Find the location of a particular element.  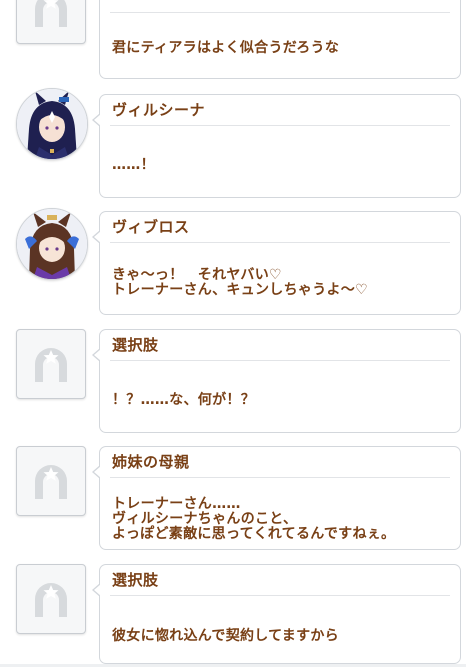

dialogue-text: きゃ～っ！ それヤバい♡ トレーナーさん、キュンしちゃうよ～♡ is located at coordinates (240, 282).